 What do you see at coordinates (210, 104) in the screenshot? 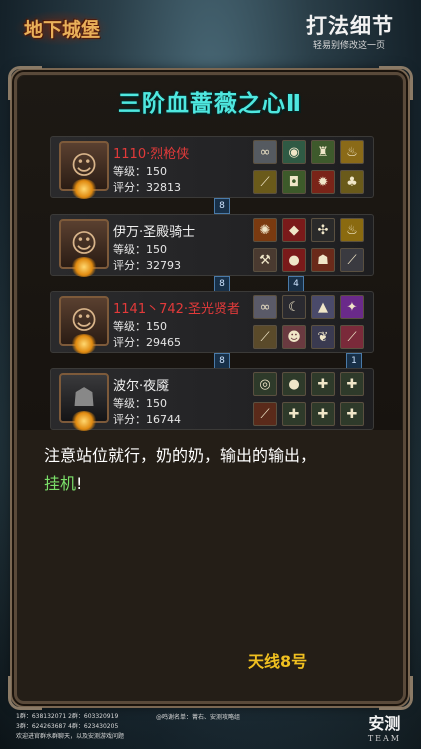
I see `boss-title: 三阶血蔷薇之心Ⅱ` at bounding box center [210, 104].